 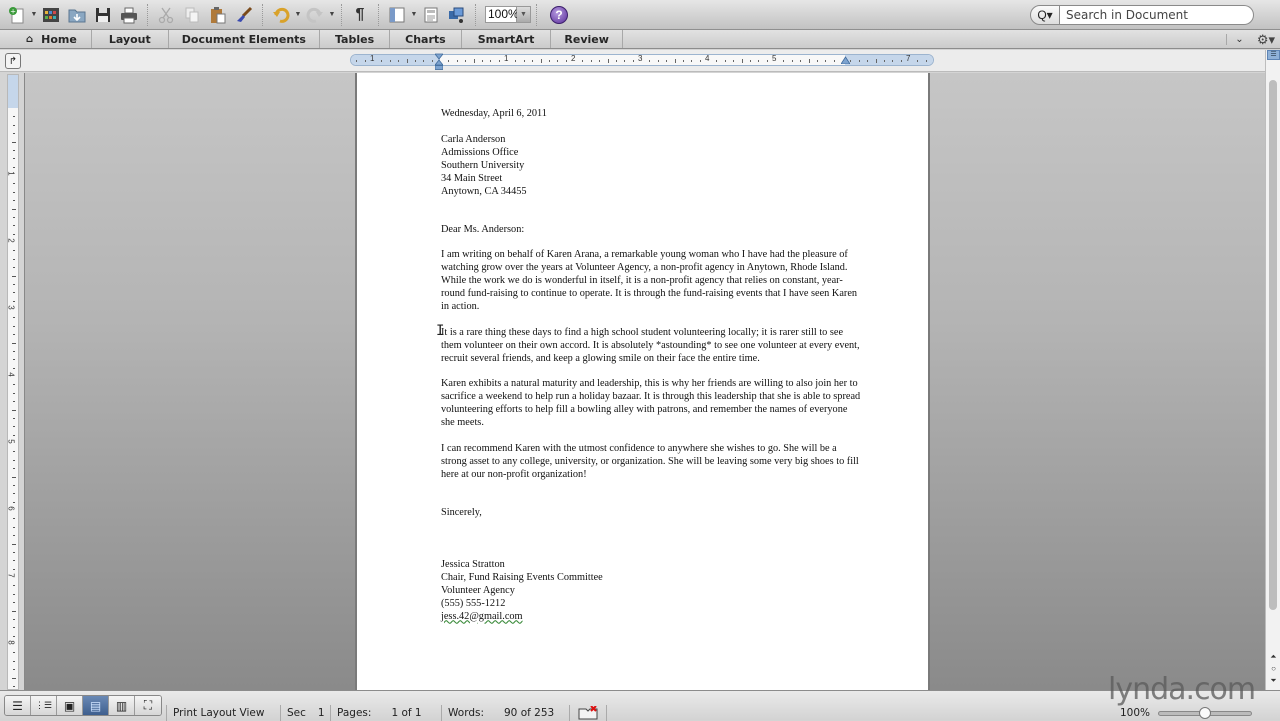 What do you see at coordinates (77, 15) in the screenshot?
I see `open-button` at bounding box center [77, 15].